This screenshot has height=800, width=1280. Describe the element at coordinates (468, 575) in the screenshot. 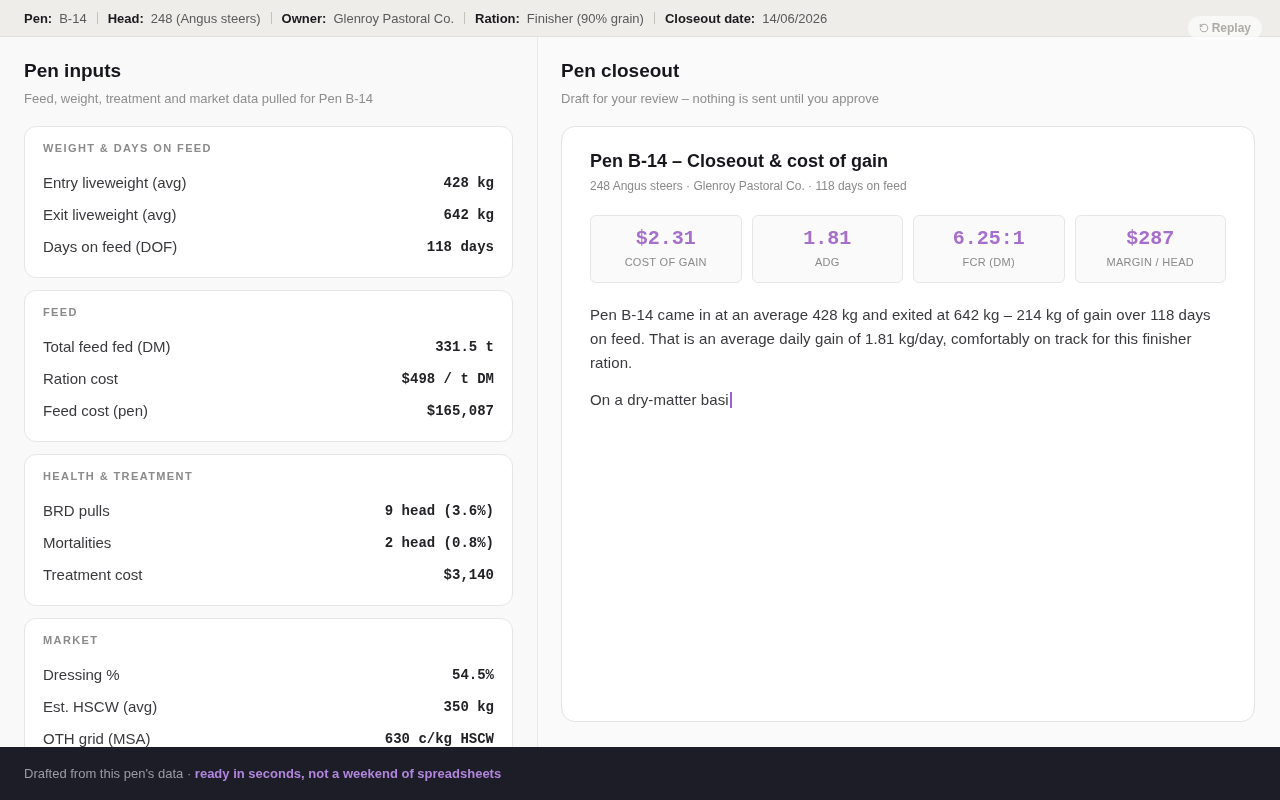

I see `row-value: $3,140` at that location.